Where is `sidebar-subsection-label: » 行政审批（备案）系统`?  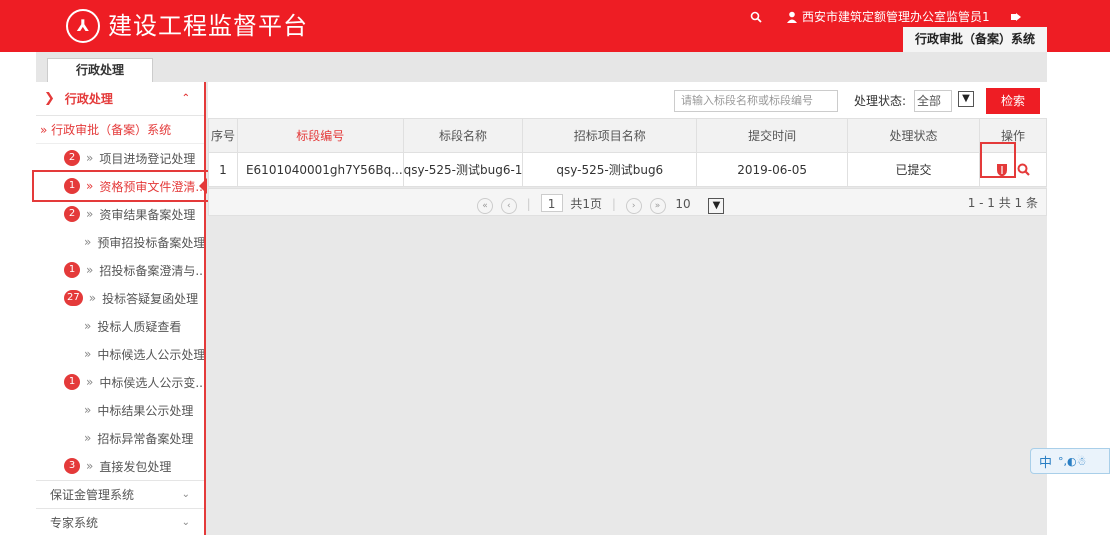 sidebar-subsection-label: » 行政审批（备案）系统 is located at coordinates (106, 130).